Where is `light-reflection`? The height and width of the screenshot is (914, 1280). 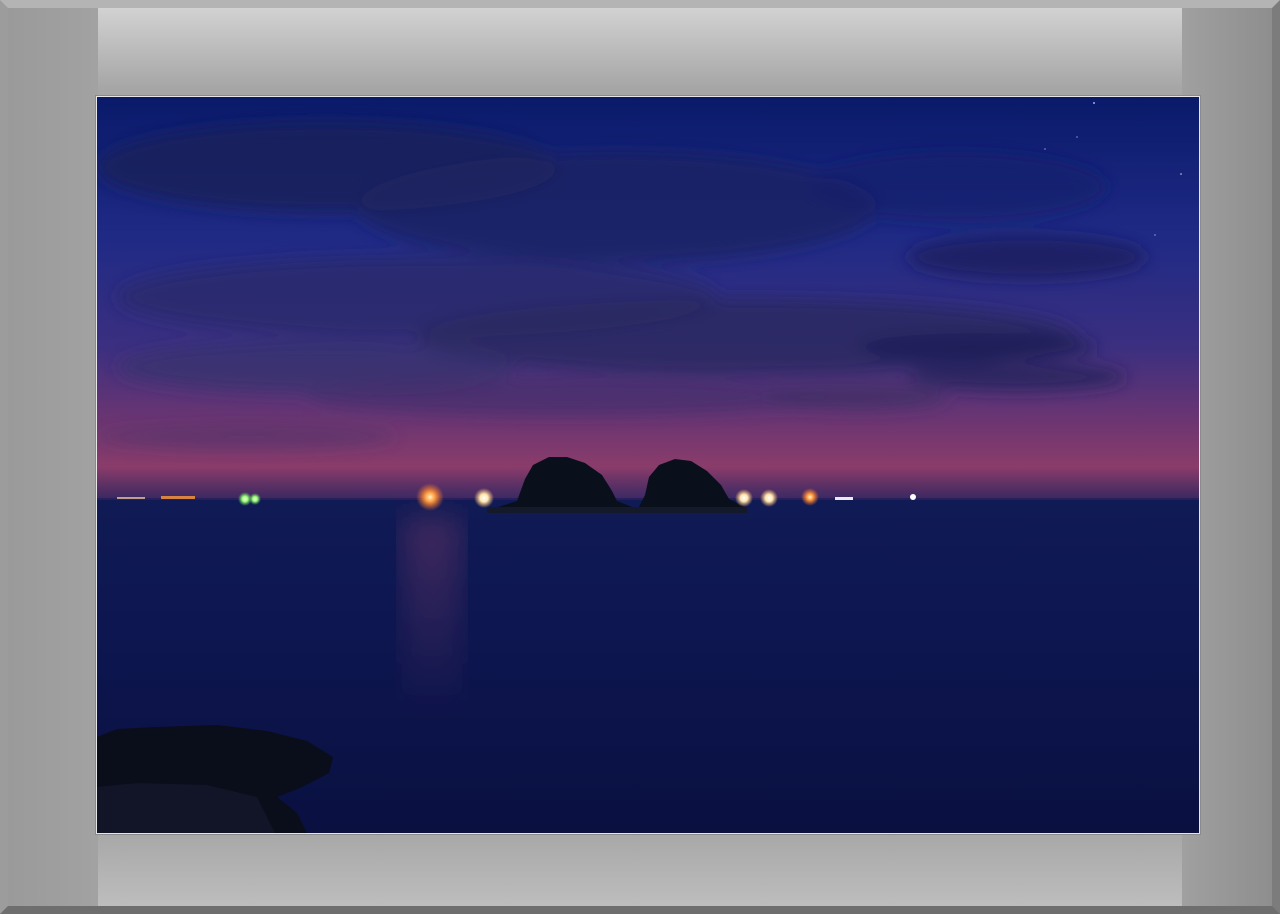 light-reflection is located at coordinates (432, 617).